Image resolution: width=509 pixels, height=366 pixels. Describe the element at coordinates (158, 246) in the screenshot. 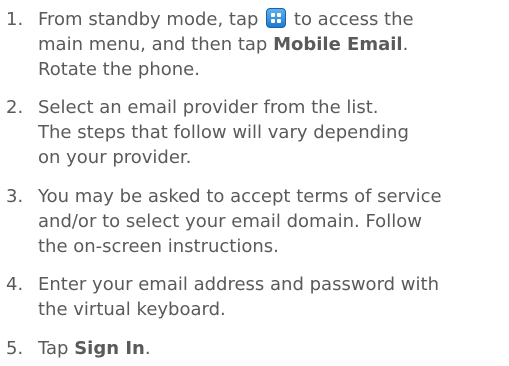

I see `step-line: the on-screen instructions.` at that location.